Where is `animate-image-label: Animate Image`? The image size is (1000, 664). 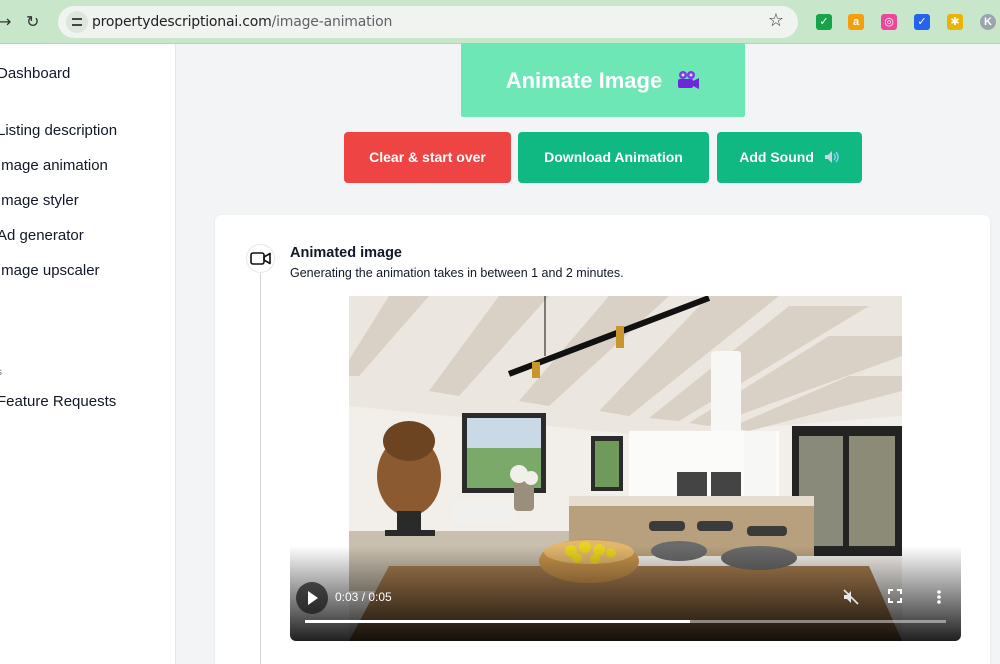 animate-image-label: Animate Image is located at coordinates (584, 80).